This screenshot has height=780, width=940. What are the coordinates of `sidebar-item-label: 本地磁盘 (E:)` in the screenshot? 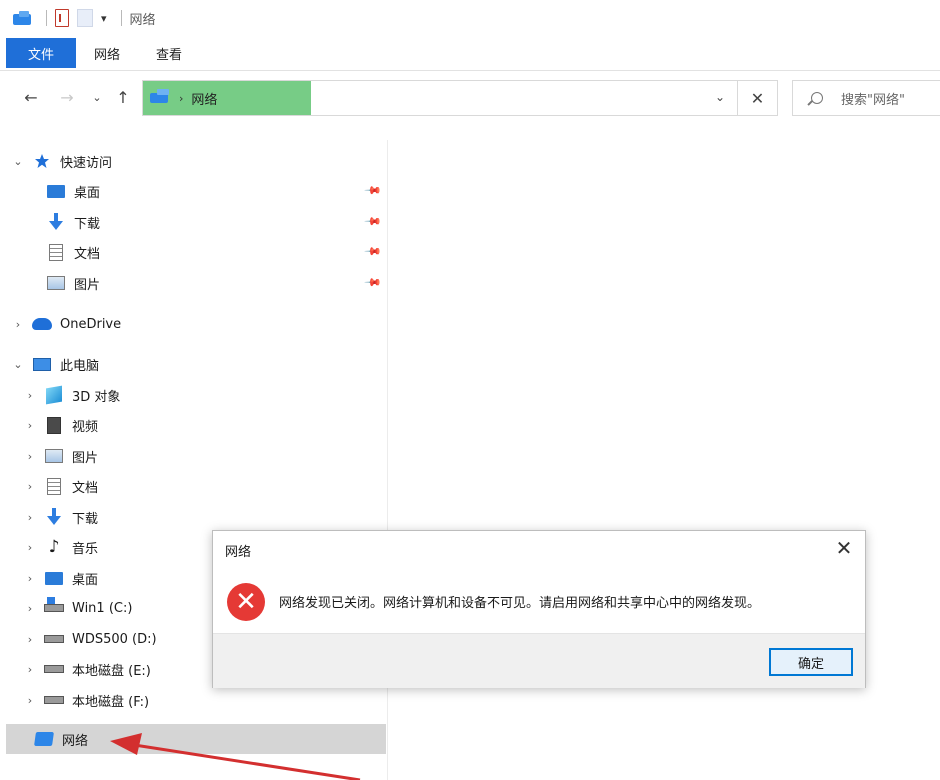 It's located at (111, 671).